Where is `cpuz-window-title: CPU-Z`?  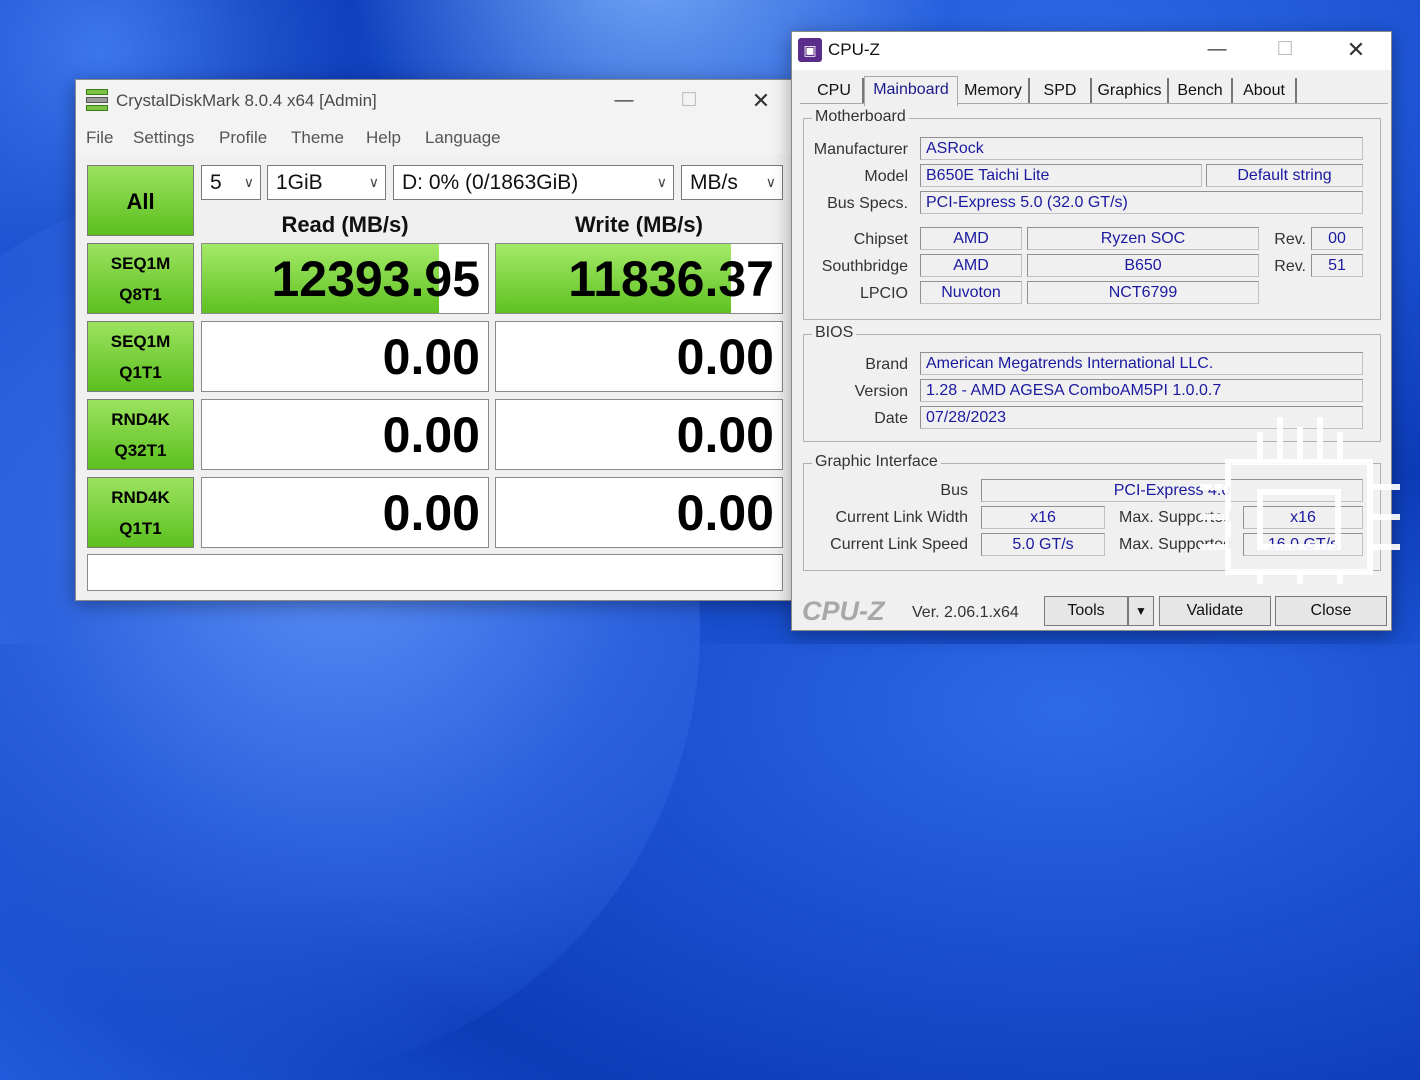 cpuz-window-title: CPU-Z is located at coordinates (854, 49).